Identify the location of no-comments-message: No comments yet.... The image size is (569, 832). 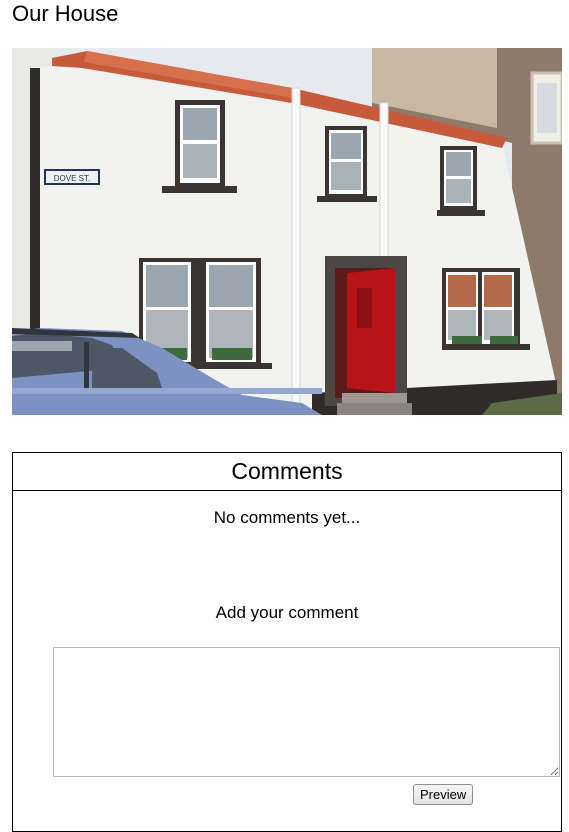
(287, 517).